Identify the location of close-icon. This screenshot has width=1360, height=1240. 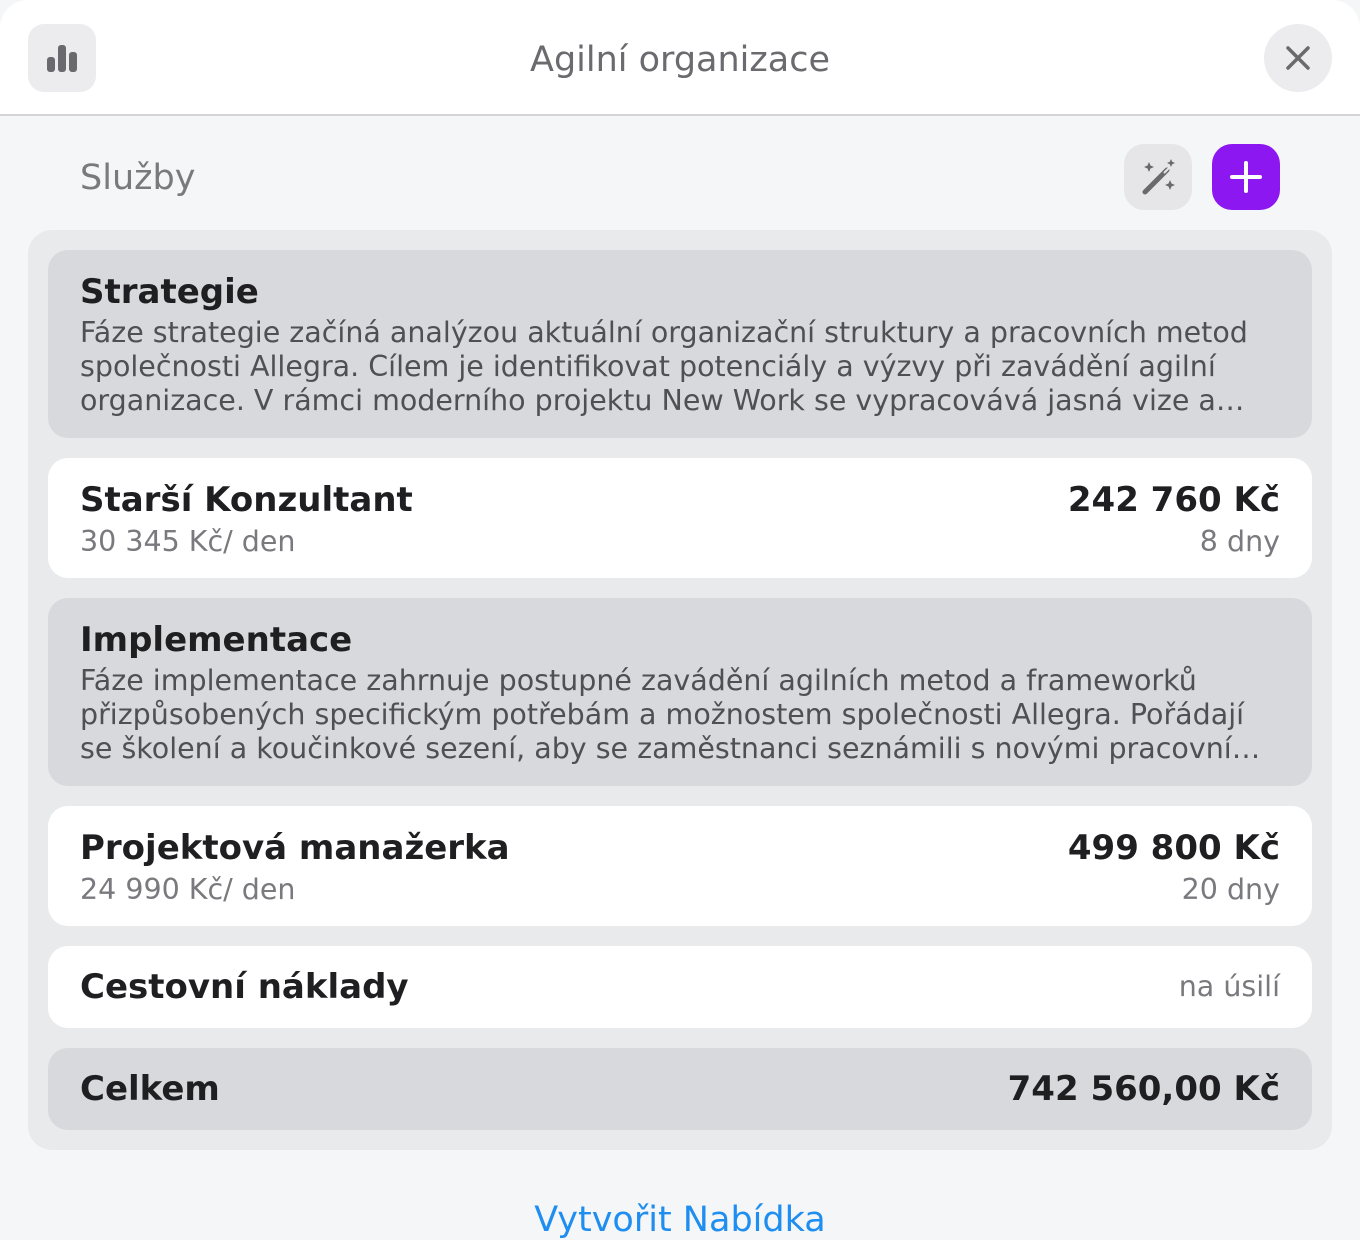
(1298, 58).